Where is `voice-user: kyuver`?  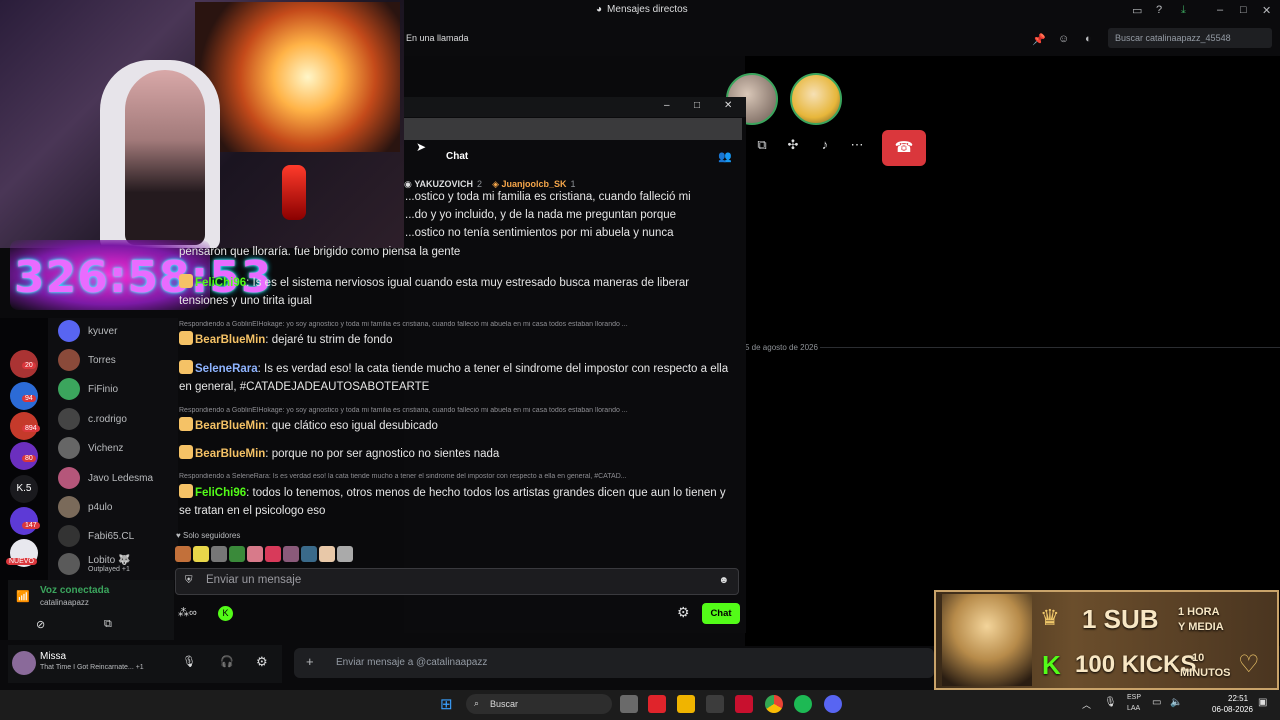
voice-user: kyuver is located at coordinates (87, 331).